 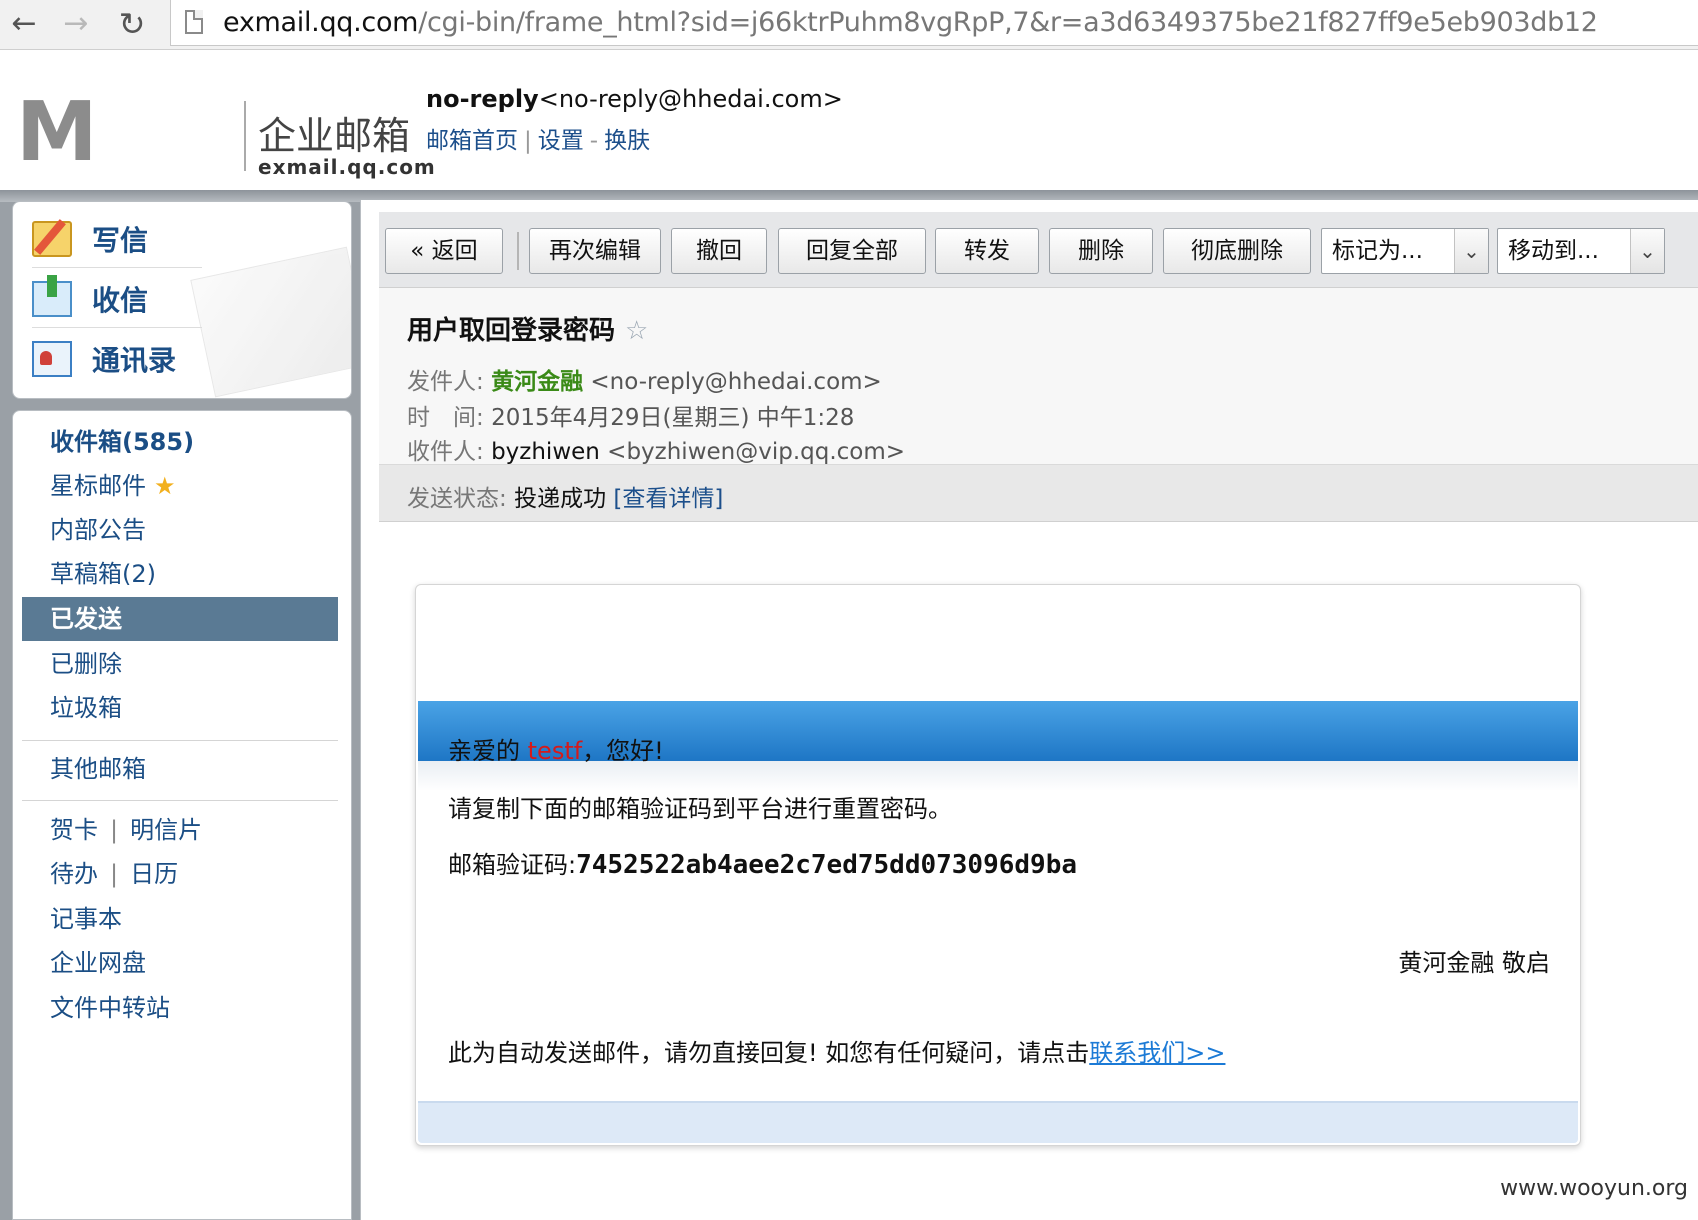 I want to click on from-label: 发件人:, so click(x=445, y=382).